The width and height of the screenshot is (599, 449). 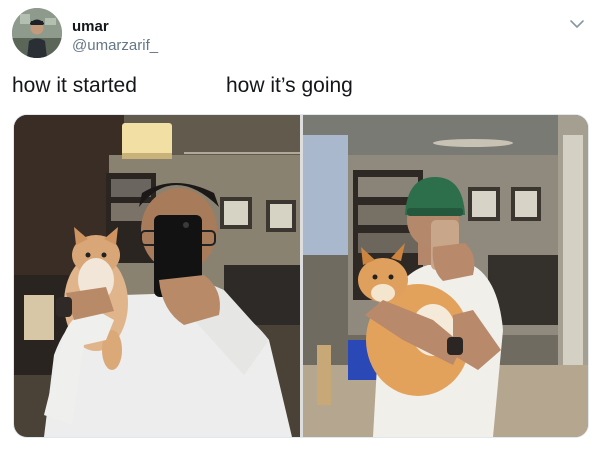 I want to click on caption-how-it-started: how it started, so click(x=74, y=85).